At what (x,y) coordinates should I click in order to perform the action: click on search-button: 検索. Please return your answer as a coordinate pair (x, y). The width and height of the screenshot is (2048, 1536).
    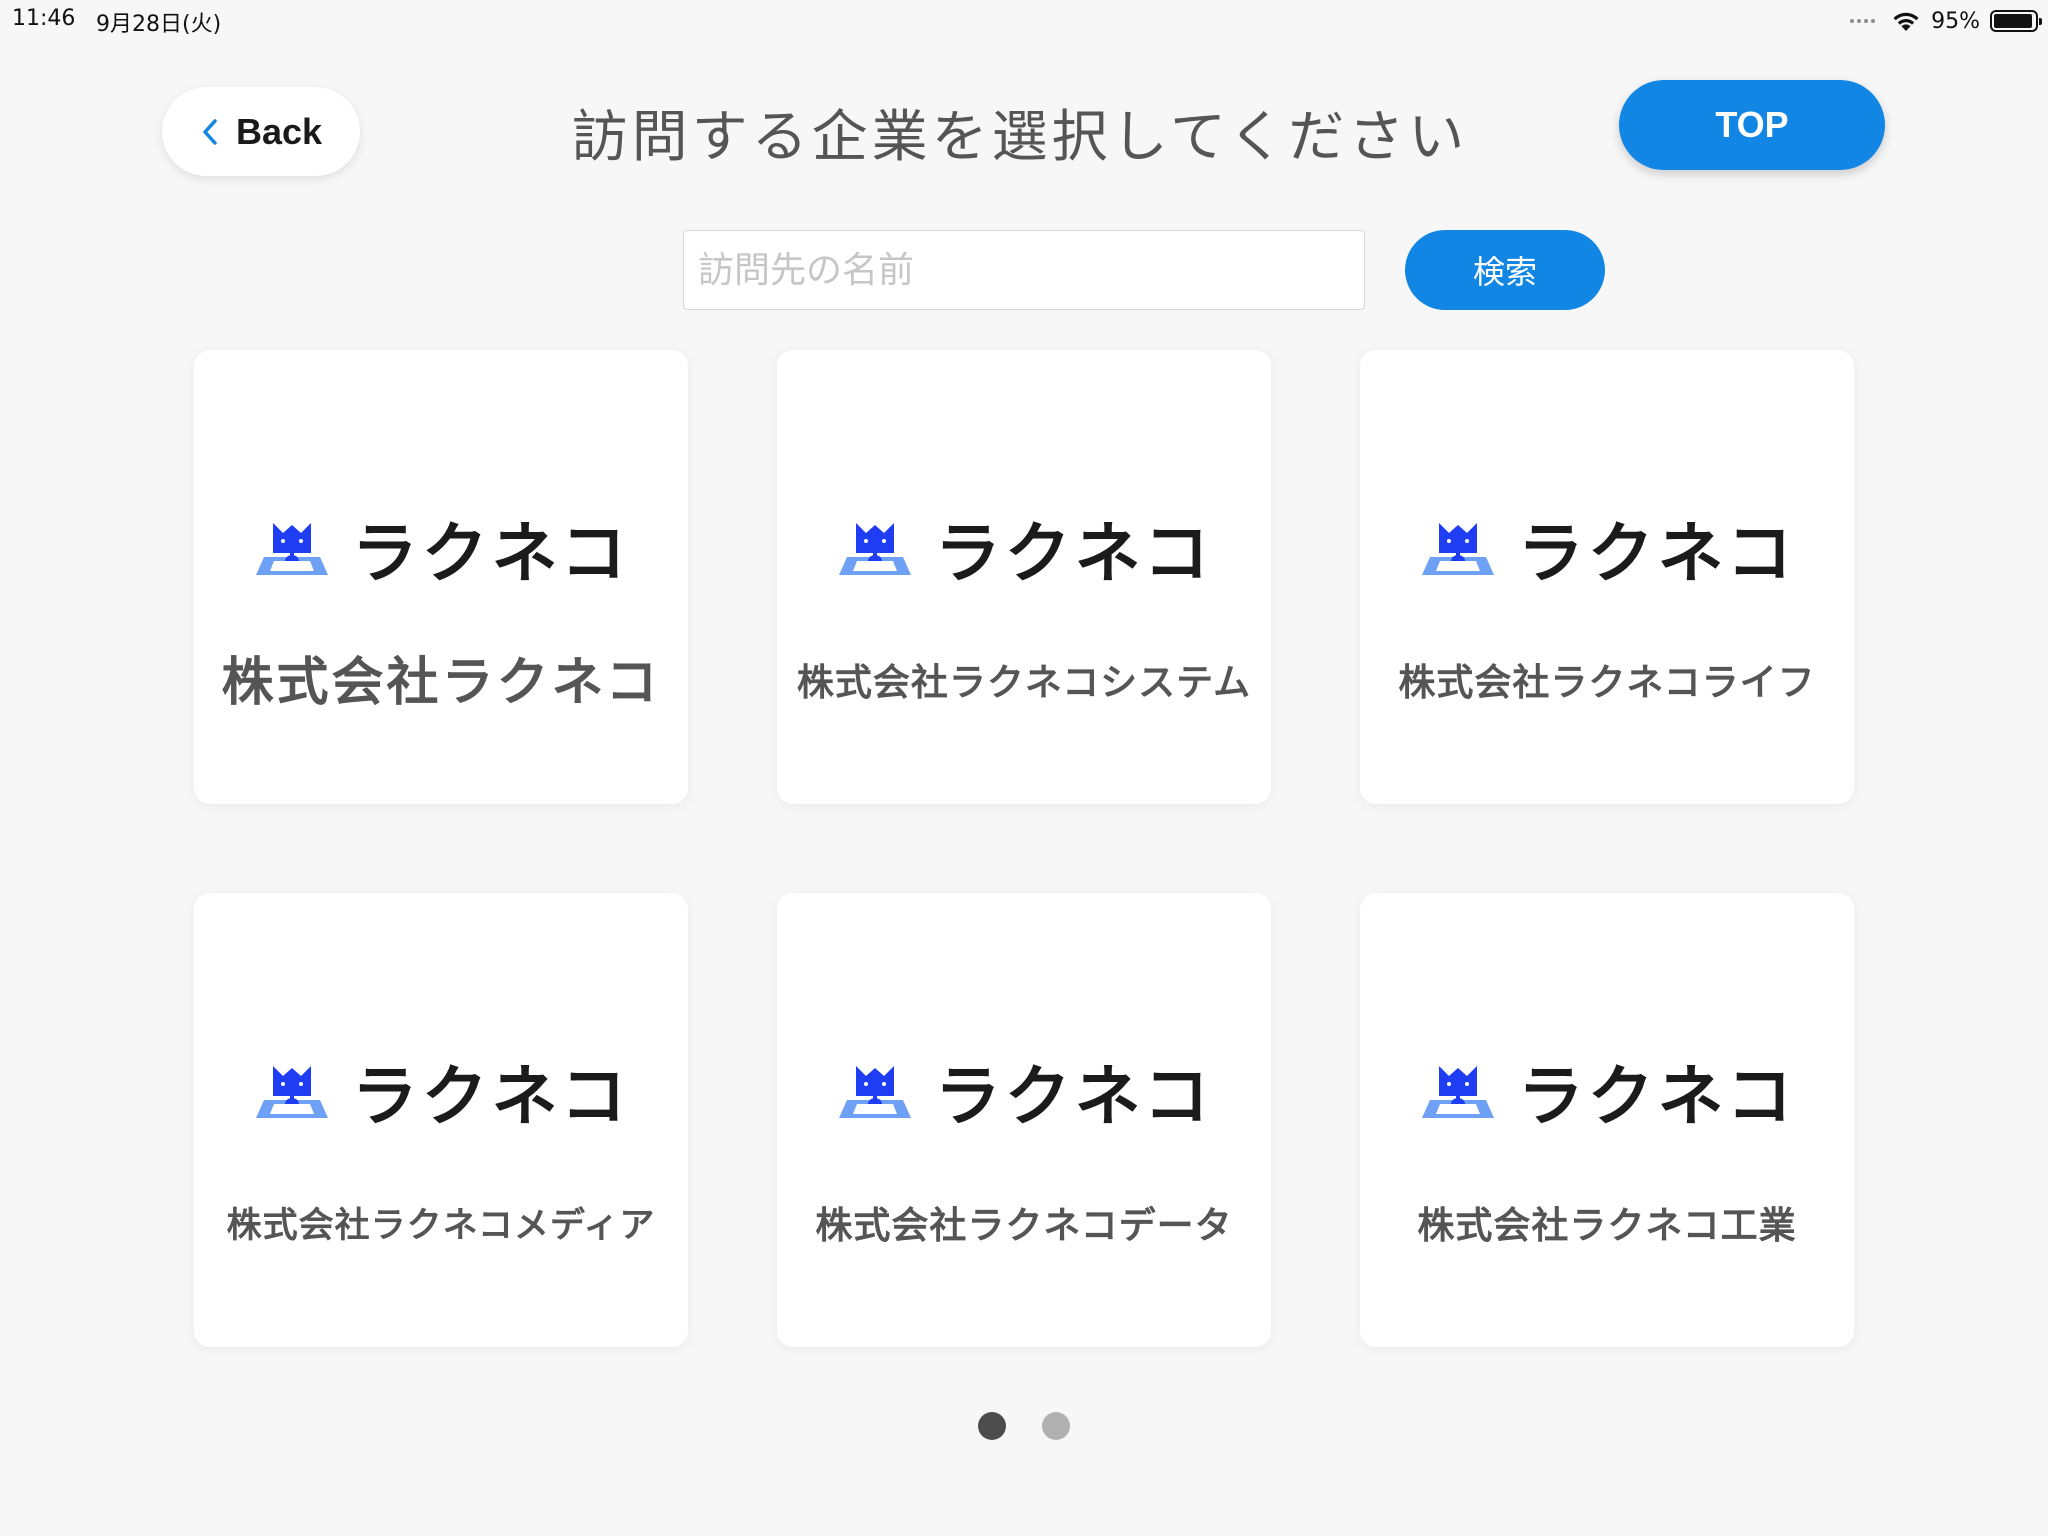
    Looking at the image, I should click on (1505, 270).